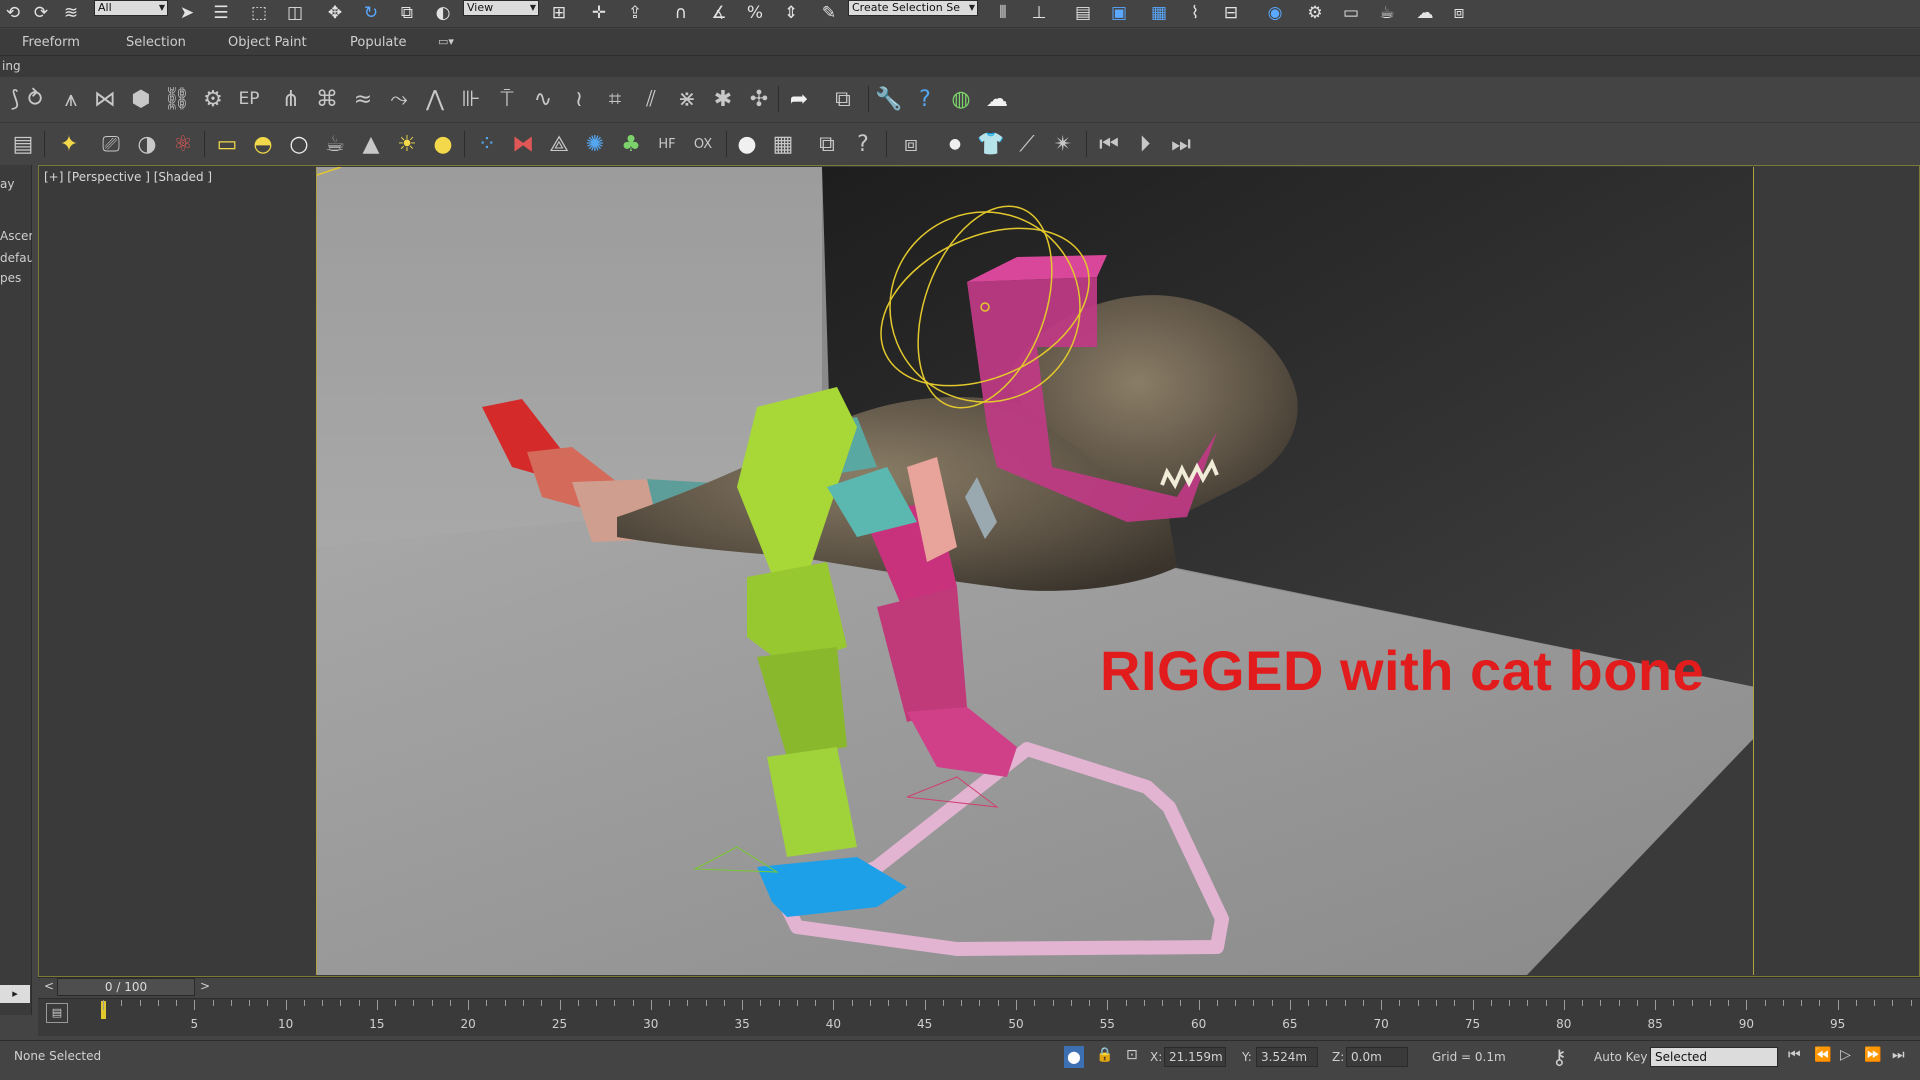  What do you see at coordinates (1559, 1057) in the screenshot?
I see `set-key-icon: ⚷` at bounding box center [1559, 1057].